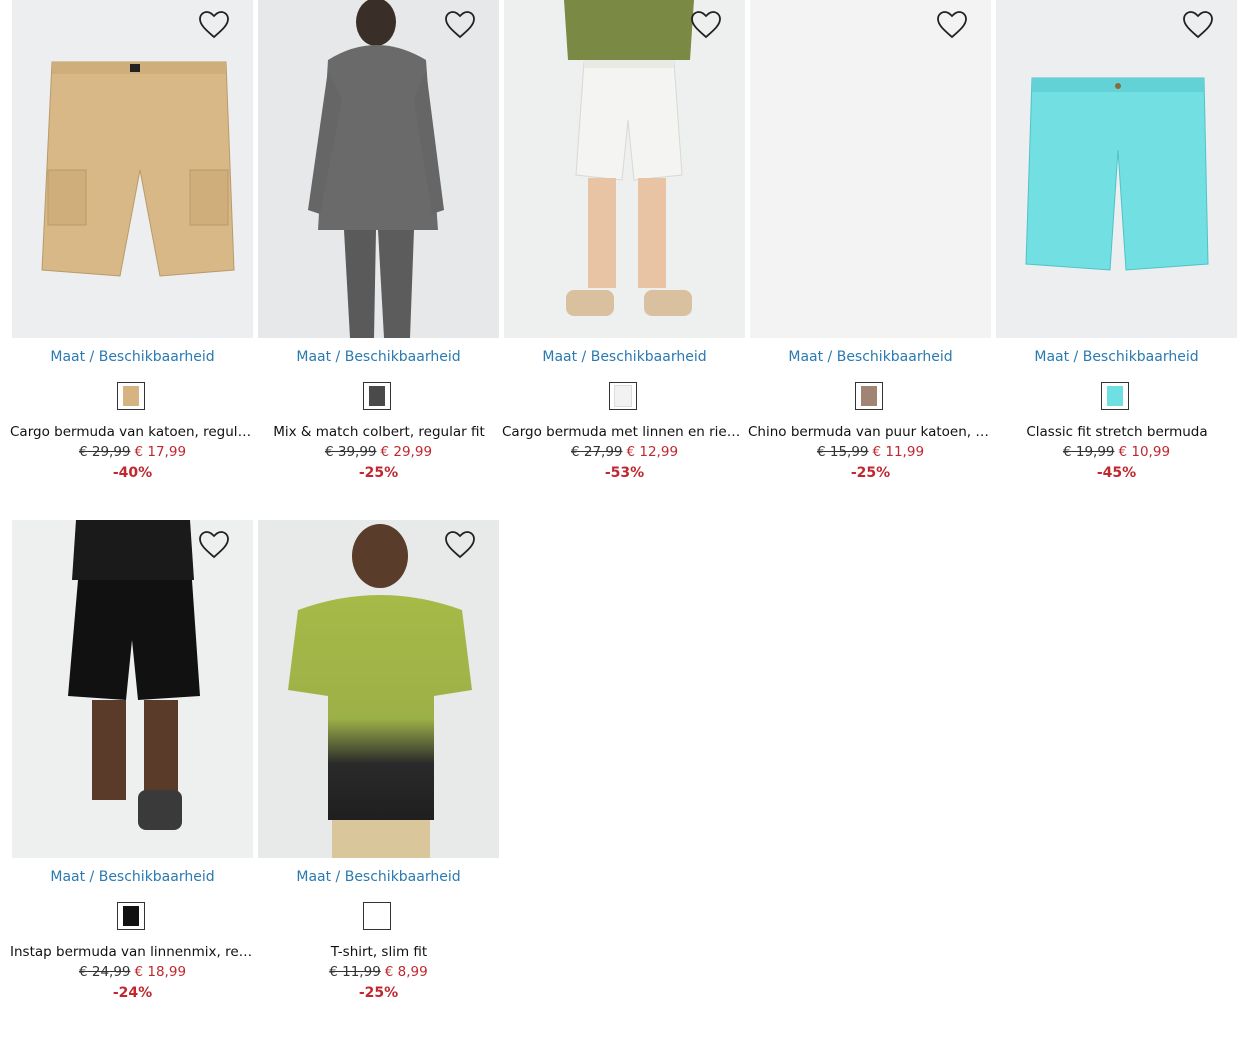  What do you see at coordinates (406, 452) in the screenshot?
I see `sale-price: € 29,99` at bounding box center [406, 452].